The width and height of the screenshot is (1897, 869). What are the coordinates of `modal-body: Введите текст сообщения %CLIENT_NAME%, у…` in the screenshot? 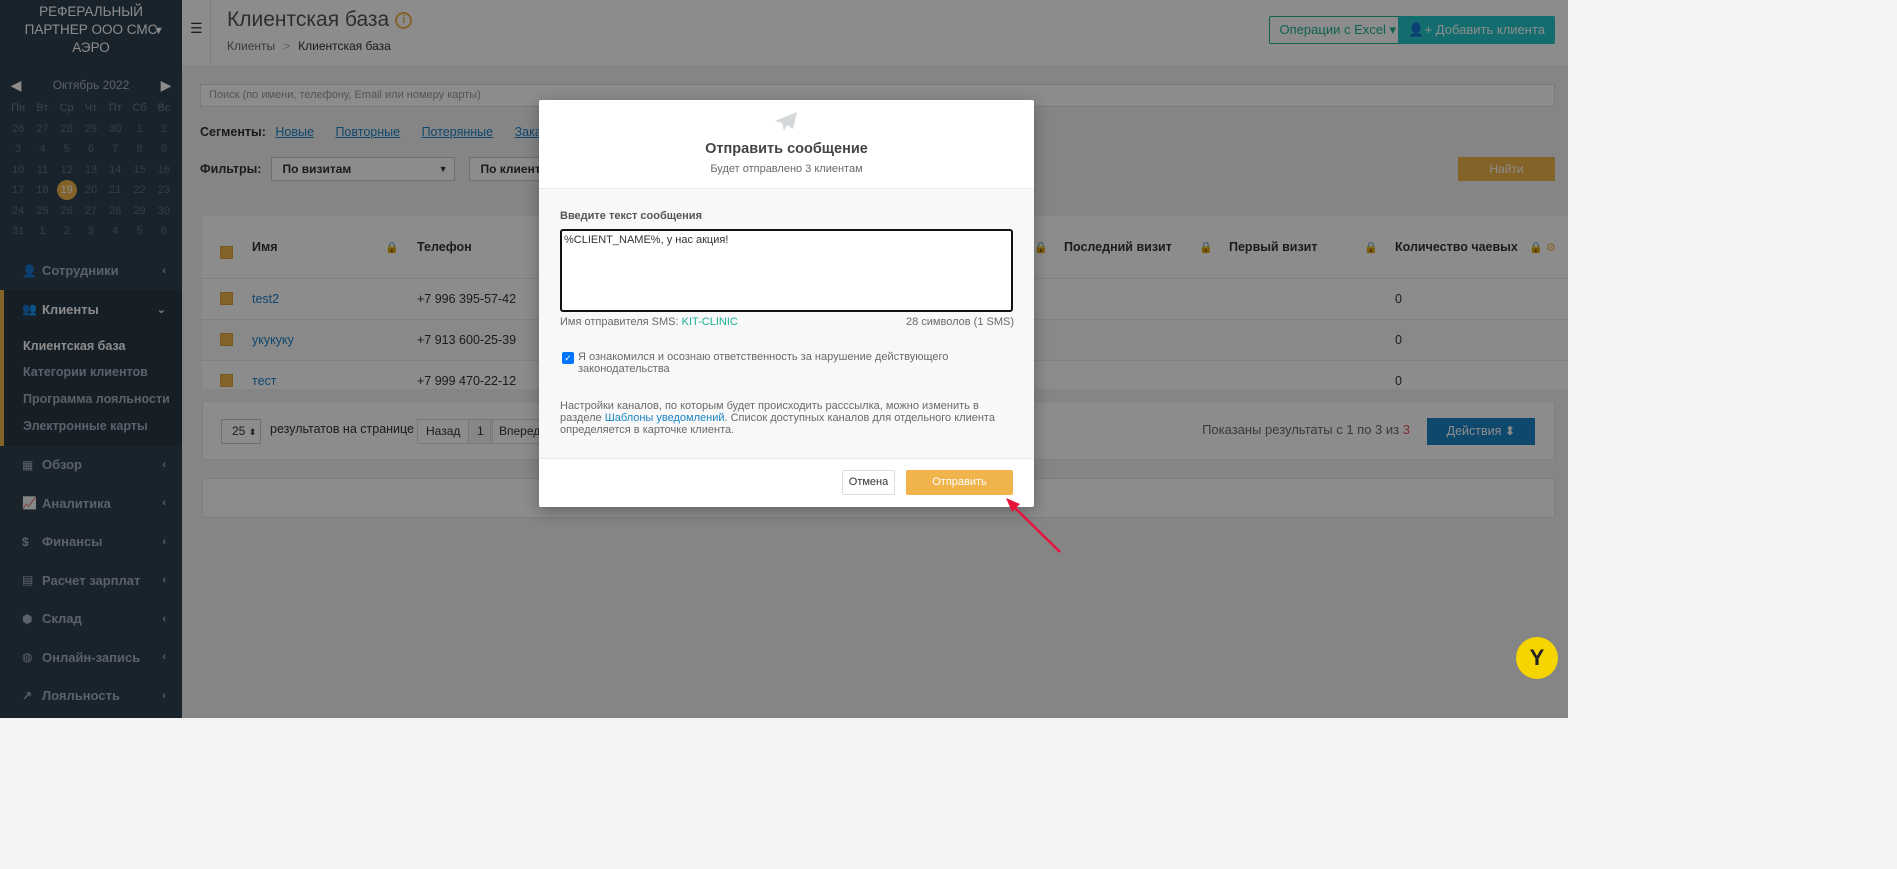 It's located at (786, 324).